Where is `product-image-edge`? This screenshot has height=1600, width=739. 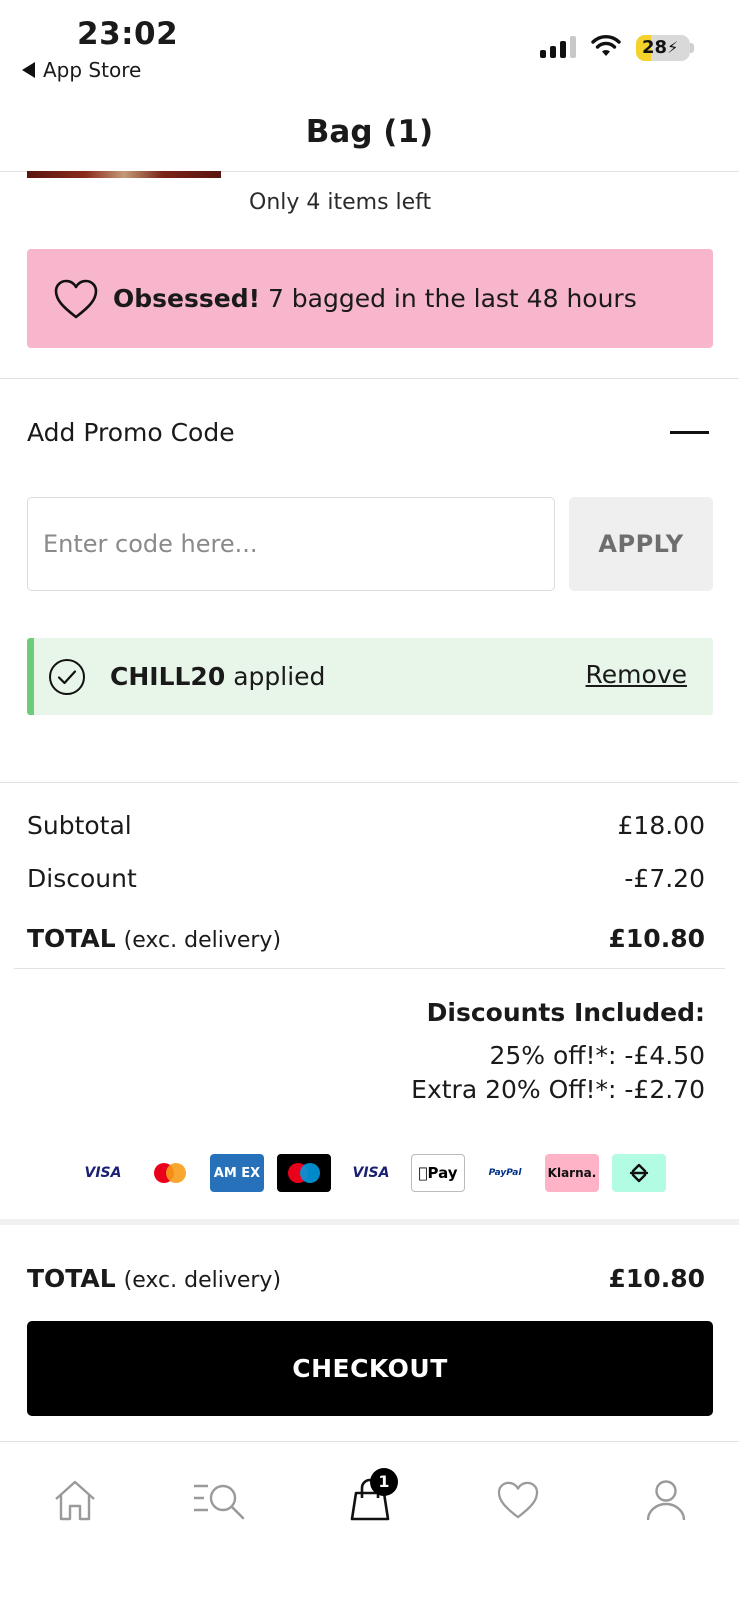 product-image-edge is located at coordinates (124, 174).